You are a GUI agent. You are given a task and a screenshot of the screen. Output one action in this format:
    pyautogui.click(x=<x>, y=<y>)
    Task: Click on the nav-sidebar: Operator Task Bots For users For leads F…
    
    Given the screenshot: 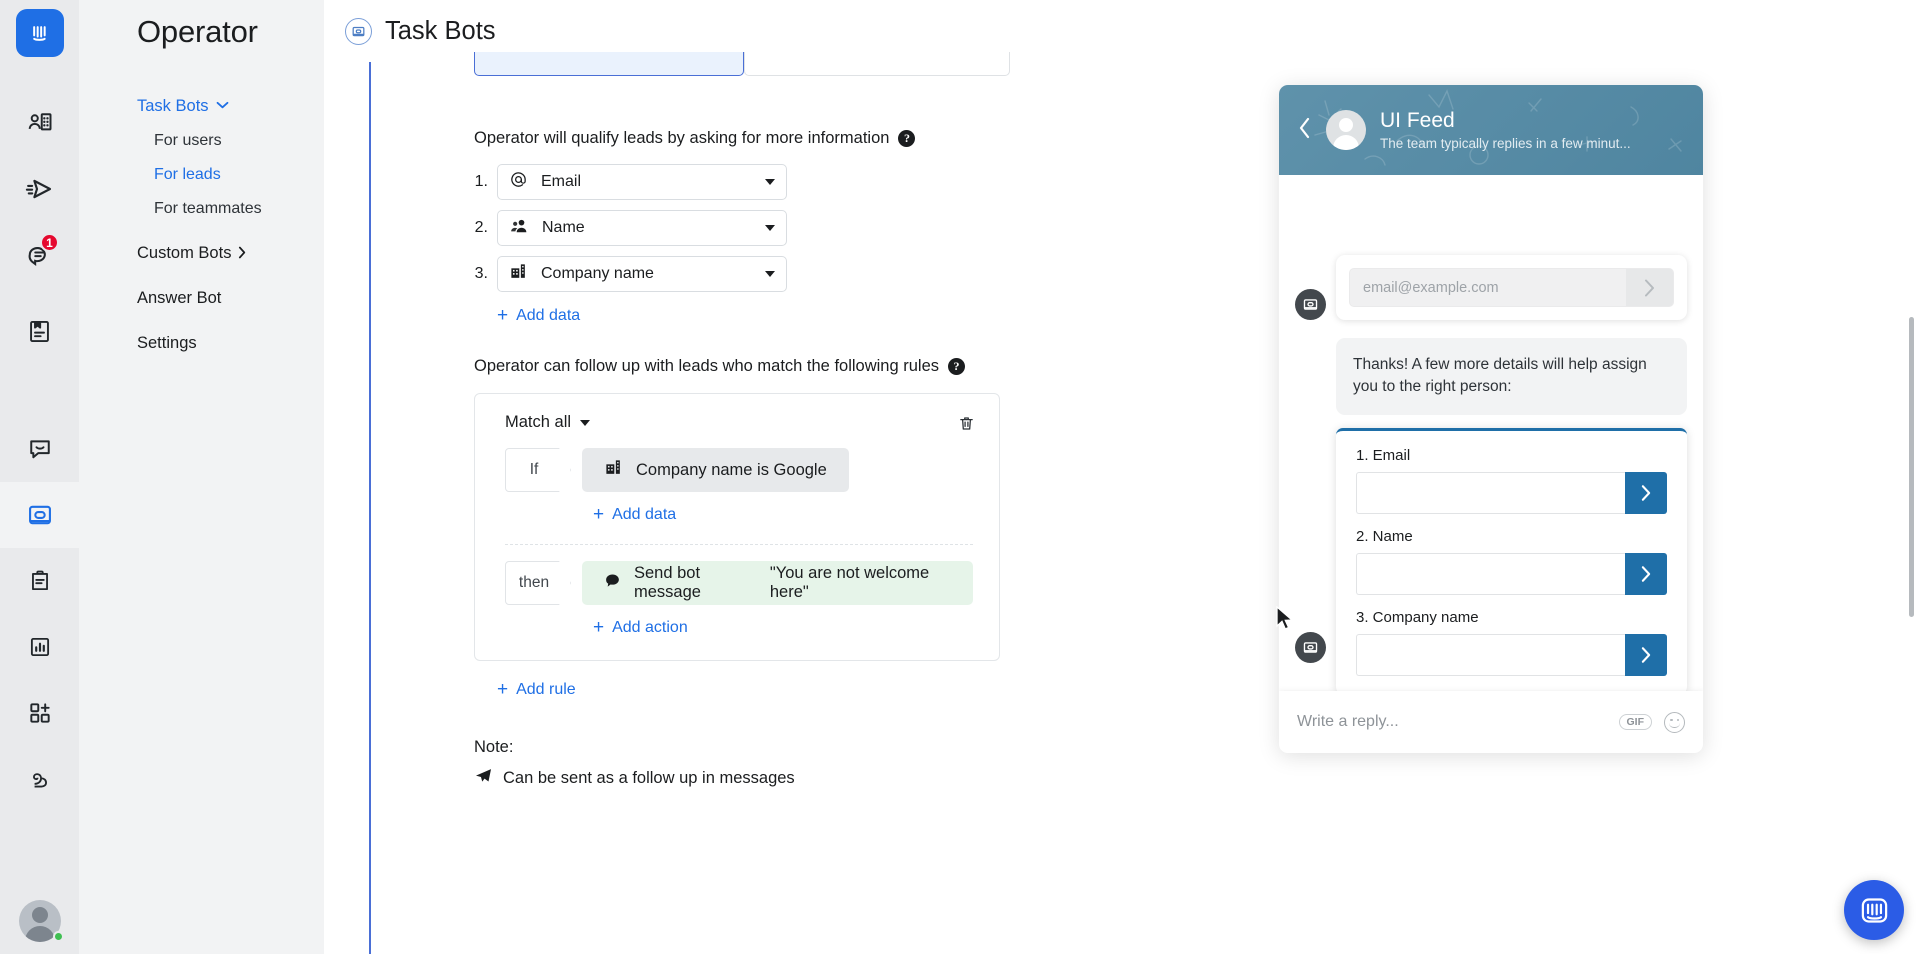 What is the action you would take?
    pyautogui.click(x=201, y=477)
    